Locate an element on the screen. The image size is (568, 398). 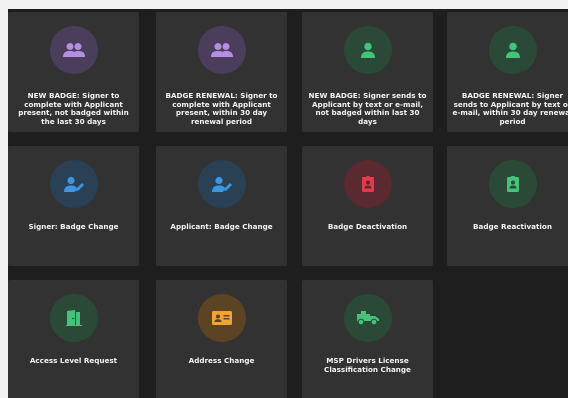
card-label: Signer: Badge Change is located at coordinates (73, 226).